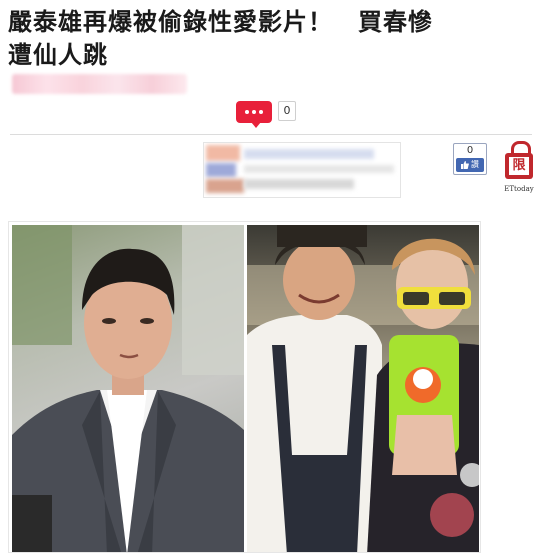 The width and height of the screenshot is (541, 553). Describe the element at coordinates (58, 55) in the screenshot. I see `article-title-line-2: 遭仙人跳` at that location.